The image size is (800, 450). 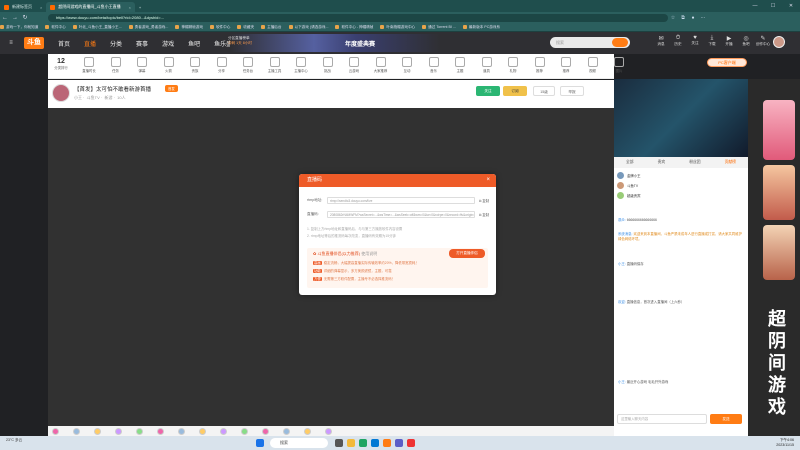 I want to click on category-item: 任务台, so click(x=248, y=65).